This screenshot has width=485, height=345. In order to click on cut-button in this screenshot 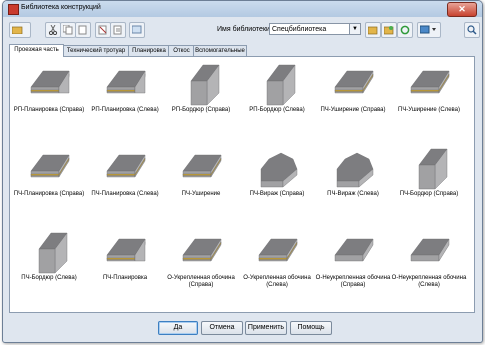, I will do `click(53, 30)`.